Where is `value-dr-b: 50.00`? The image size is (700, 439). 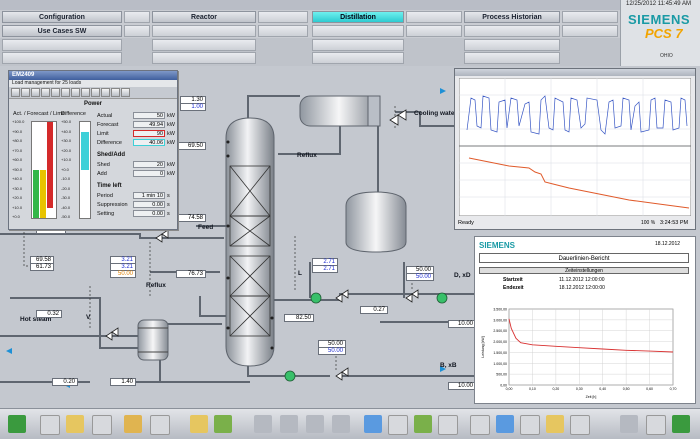
value-dr-b: 50.00 is located at coordinates (420, 277).